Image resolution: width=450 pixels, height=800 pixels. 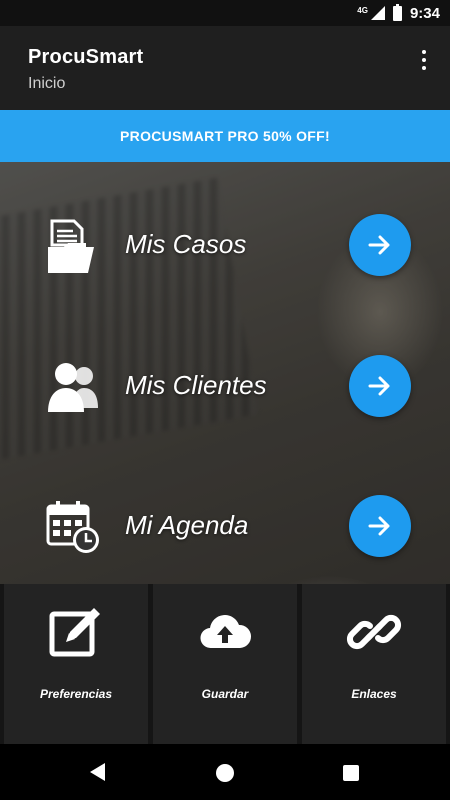 I want to click on menu-item-mi-agenda: Mi Agenda, so click(x=225, y=527).